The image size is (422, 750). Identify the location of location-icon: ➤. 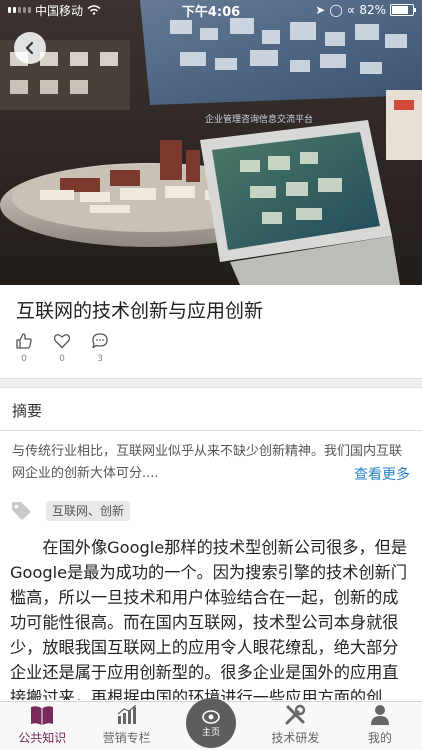
(320, 10).